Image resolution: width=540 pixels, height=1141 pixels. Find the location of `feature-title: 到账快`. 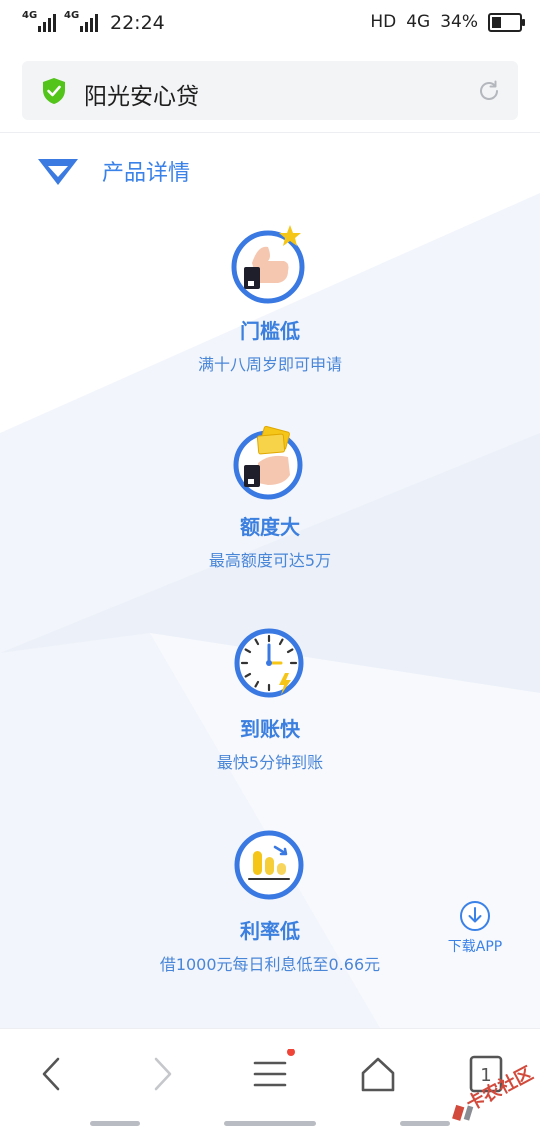

feature-title: 到账快 is located at coordinates (270, 729).